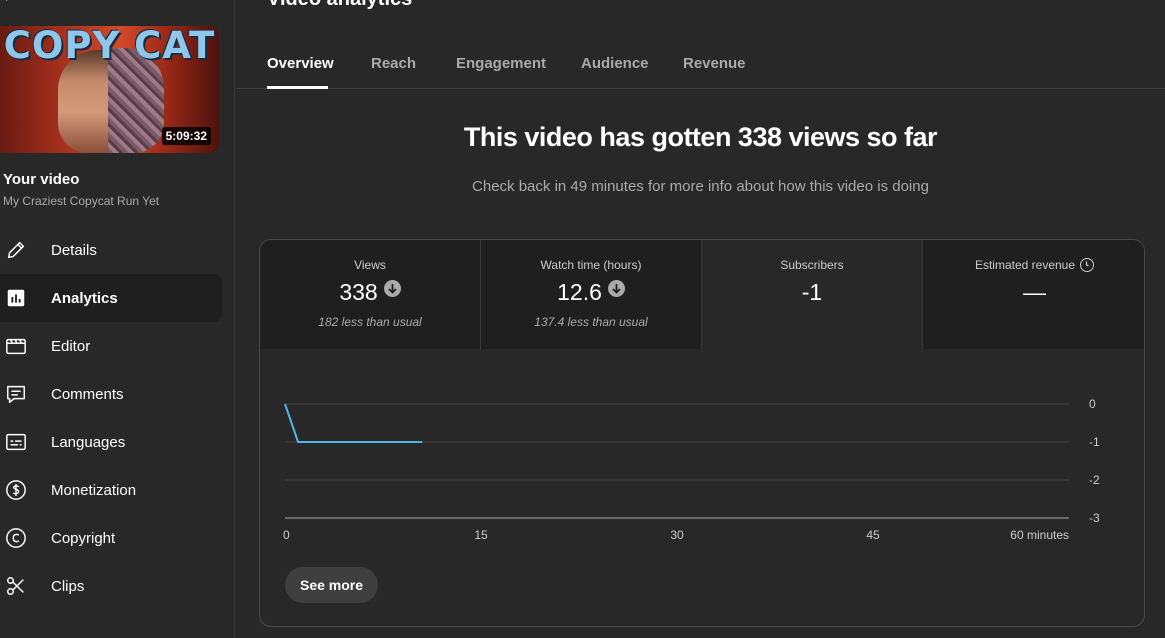  What do you see at coordinates (94, 490) in the screenshot?
I see `sidebar-item-label: Monetization` at bounding box center [94, 490].